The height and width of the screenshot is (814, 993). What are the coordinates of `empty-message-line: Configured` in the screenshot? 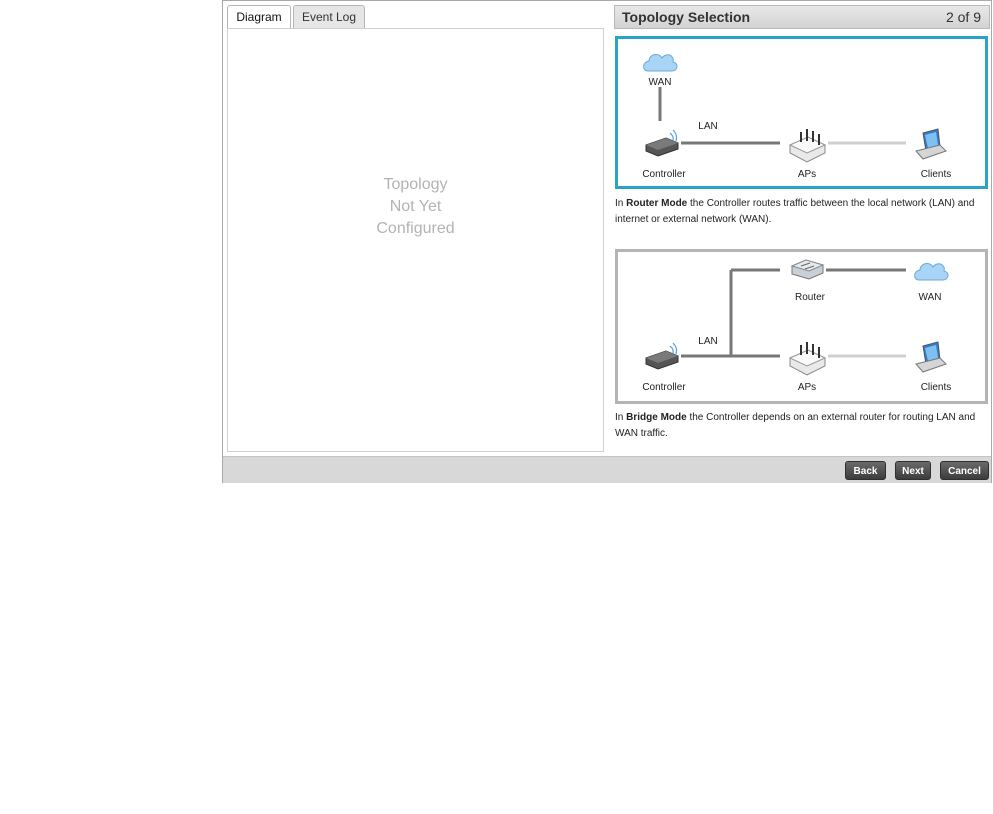 It's located at (415, 228).